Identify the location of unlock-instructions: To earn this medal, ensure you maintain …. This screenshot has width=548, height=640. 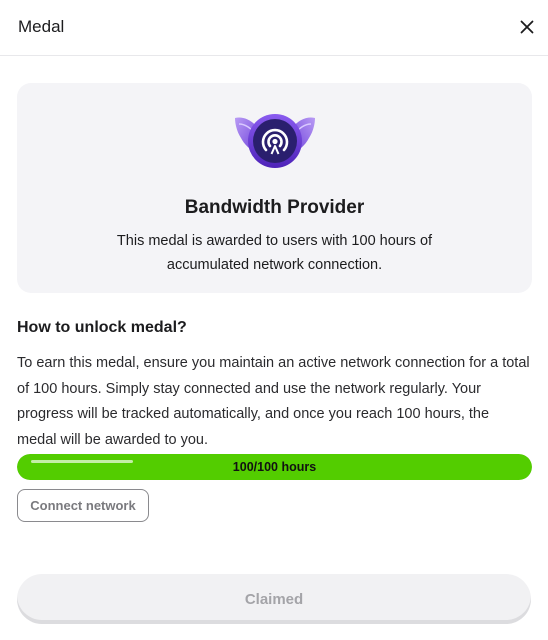
(273, 401).